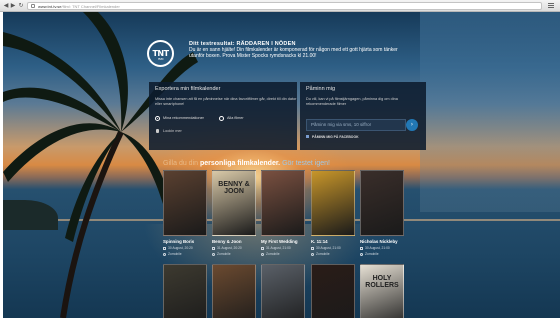  I want to click on airtime-text: 30 August, 20:20, so click(180, 248).